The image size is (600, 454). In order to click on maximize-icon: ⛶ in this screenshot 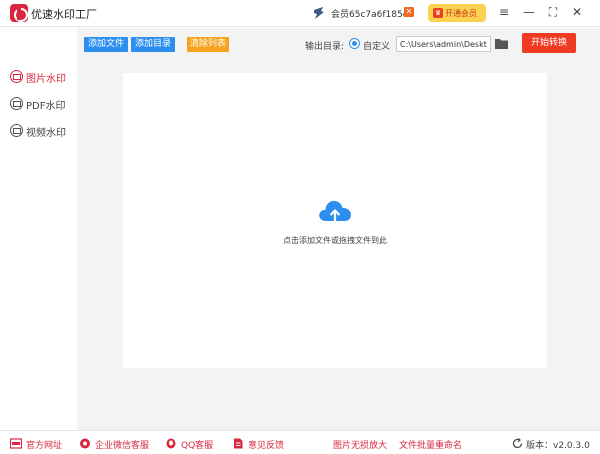, I will do `click(553, 12)`.